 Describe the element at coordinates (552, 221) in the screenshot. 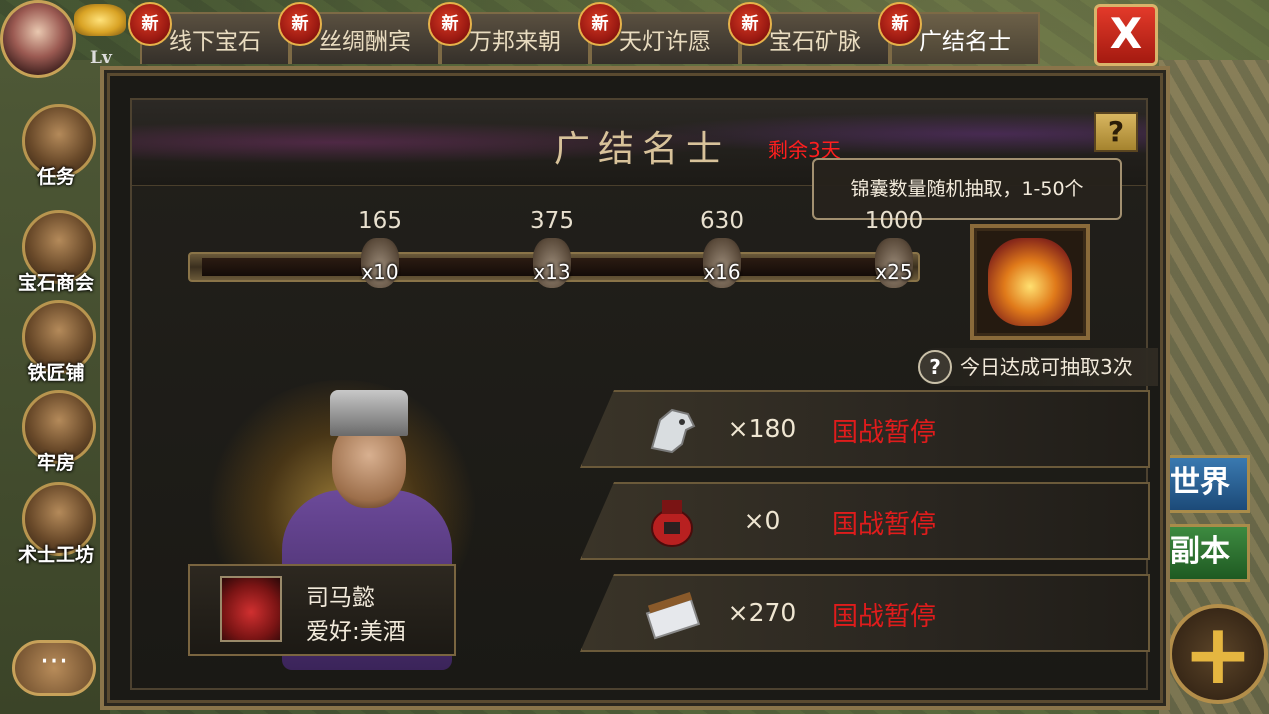

I see `milestone-value: 375` at that location.